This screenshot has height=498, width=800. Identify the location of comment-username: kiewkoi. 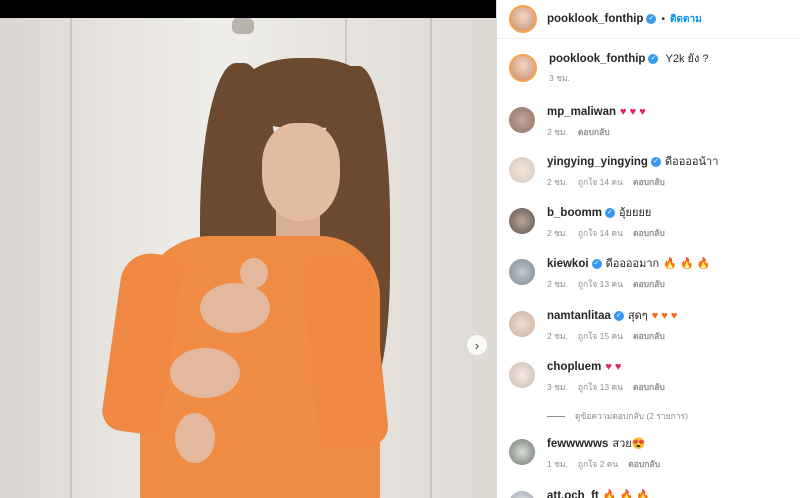
(568, 264).